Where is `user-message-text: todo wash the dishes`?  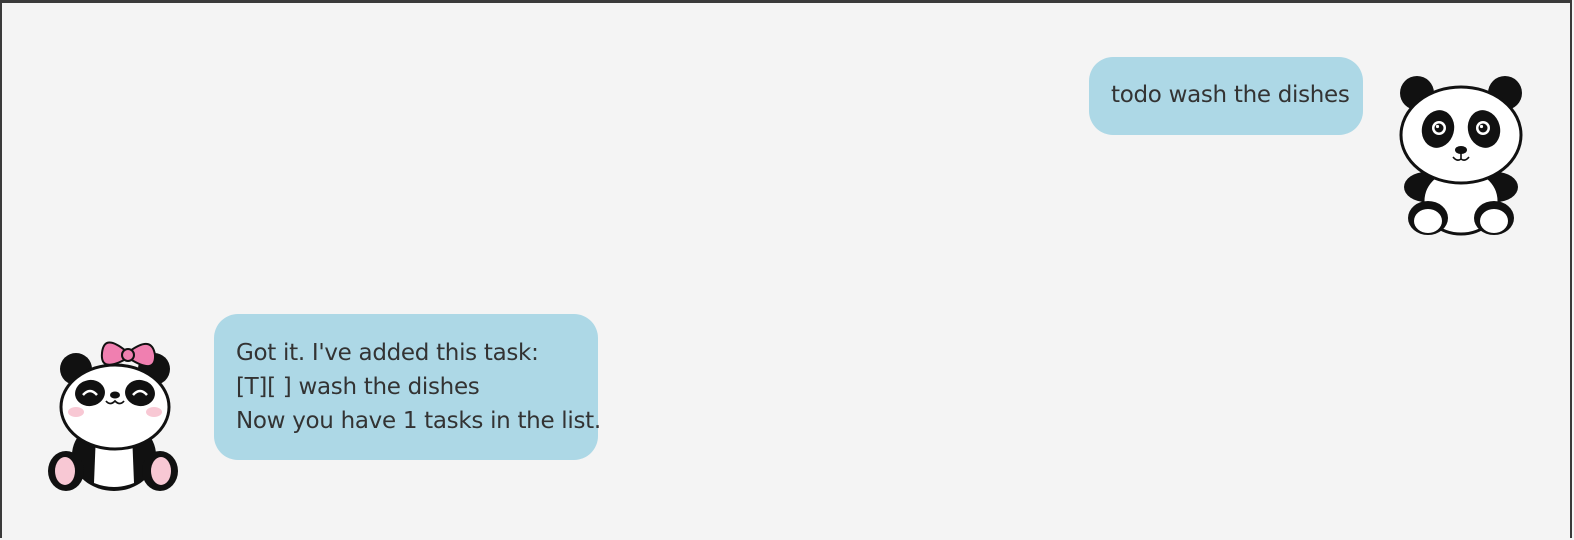
user-message-text: todo wash the dishes is located at coordinates (1230, 95).